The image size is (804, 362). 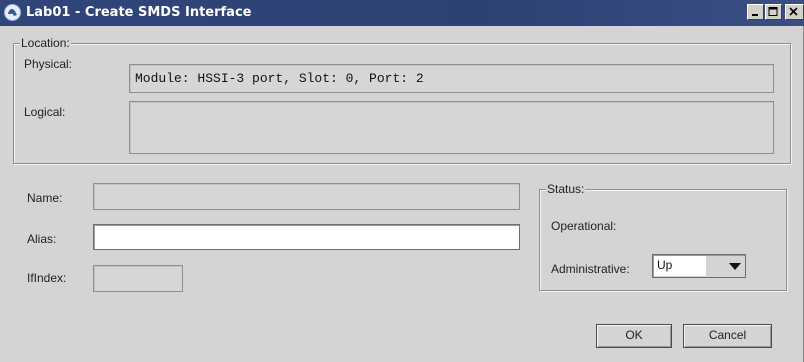 I want to click on title-bar: Lab01 - Create SMDS Interface, so click(x=402, y=13).